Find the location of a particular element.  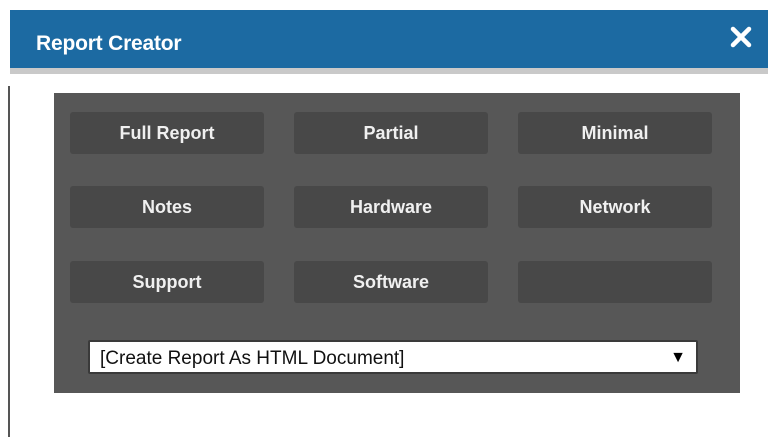

software-button: Software is located at coordinates (391, 282).